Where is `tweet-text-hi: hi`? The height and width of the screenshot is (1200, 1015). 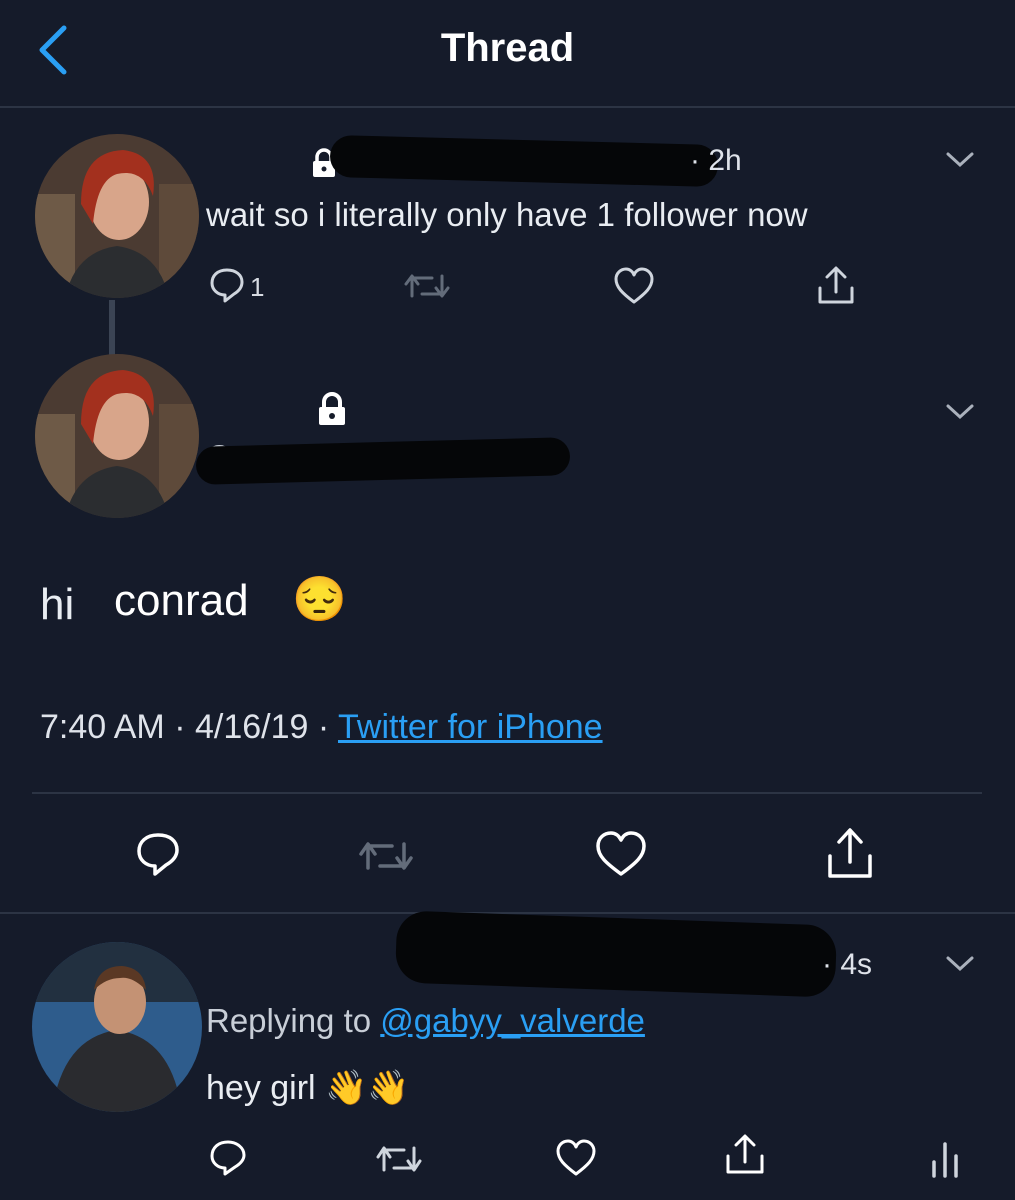 tweet-text-hi: hi is located at coordinates (57, 604).